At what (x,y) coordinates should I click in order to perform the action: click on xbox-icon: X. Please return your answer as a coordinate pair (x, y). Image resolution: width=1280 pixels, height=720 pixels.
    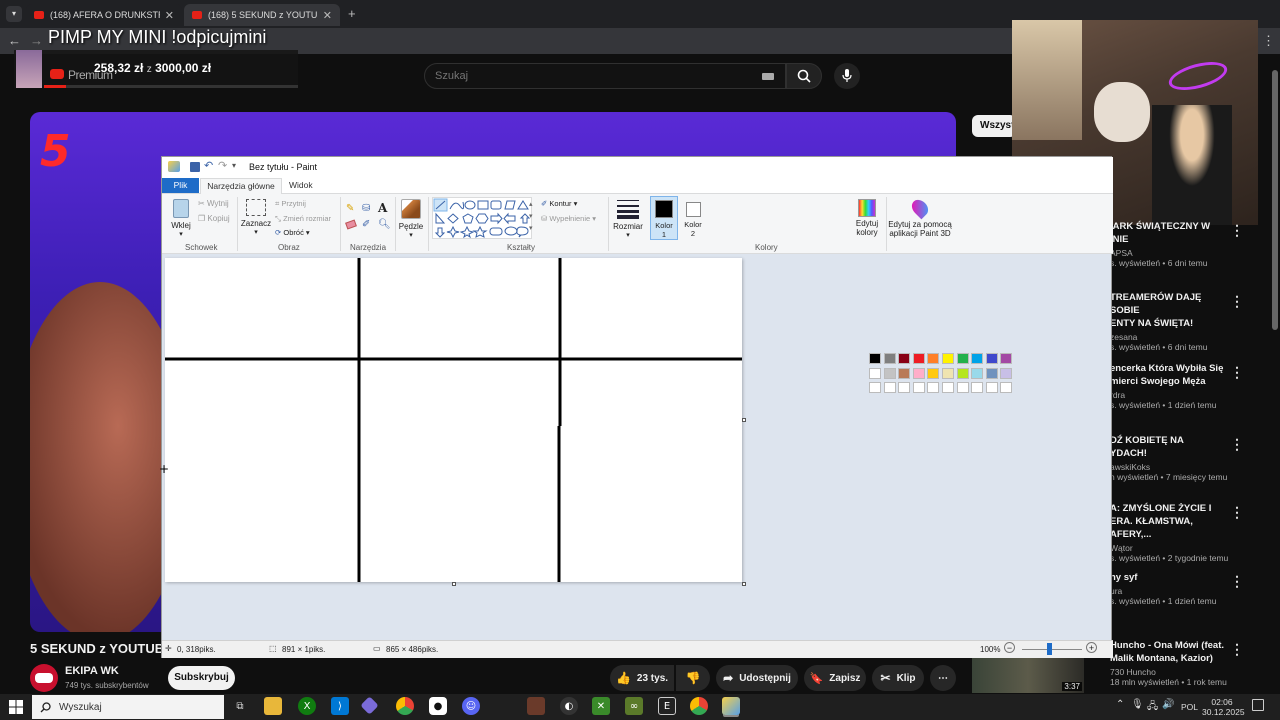
    Looking at the image, I should click on (307, 706).